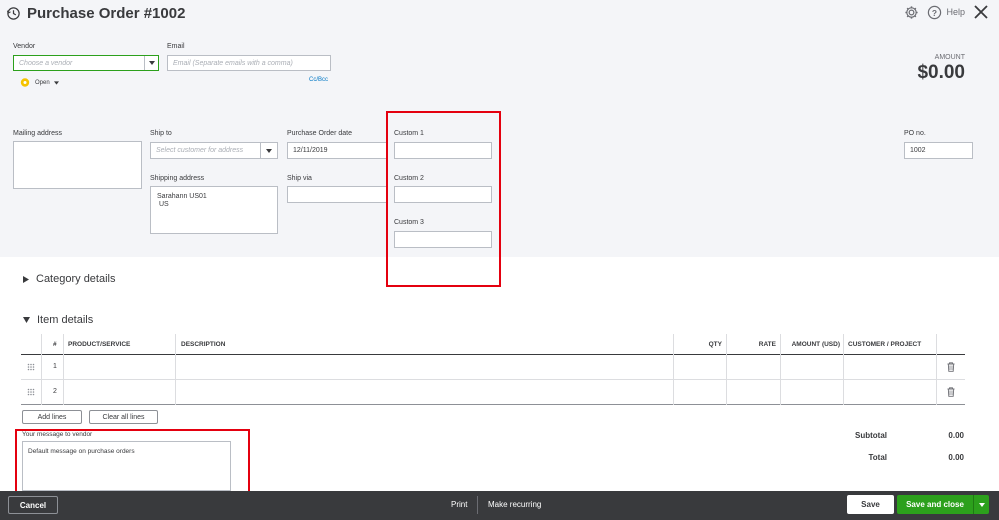  I want to click on ship-to-select: Select customer for address, so click(214, 150).